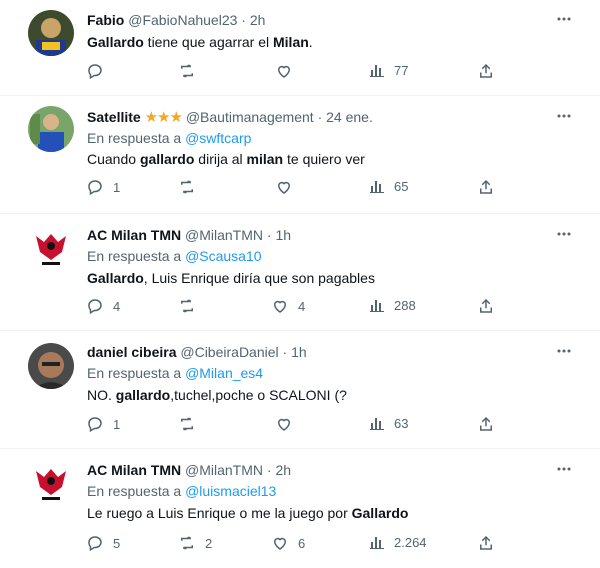 The image size is (600, 568). I want to click on handle: @CibeiraDaniel, so click(229, 352).